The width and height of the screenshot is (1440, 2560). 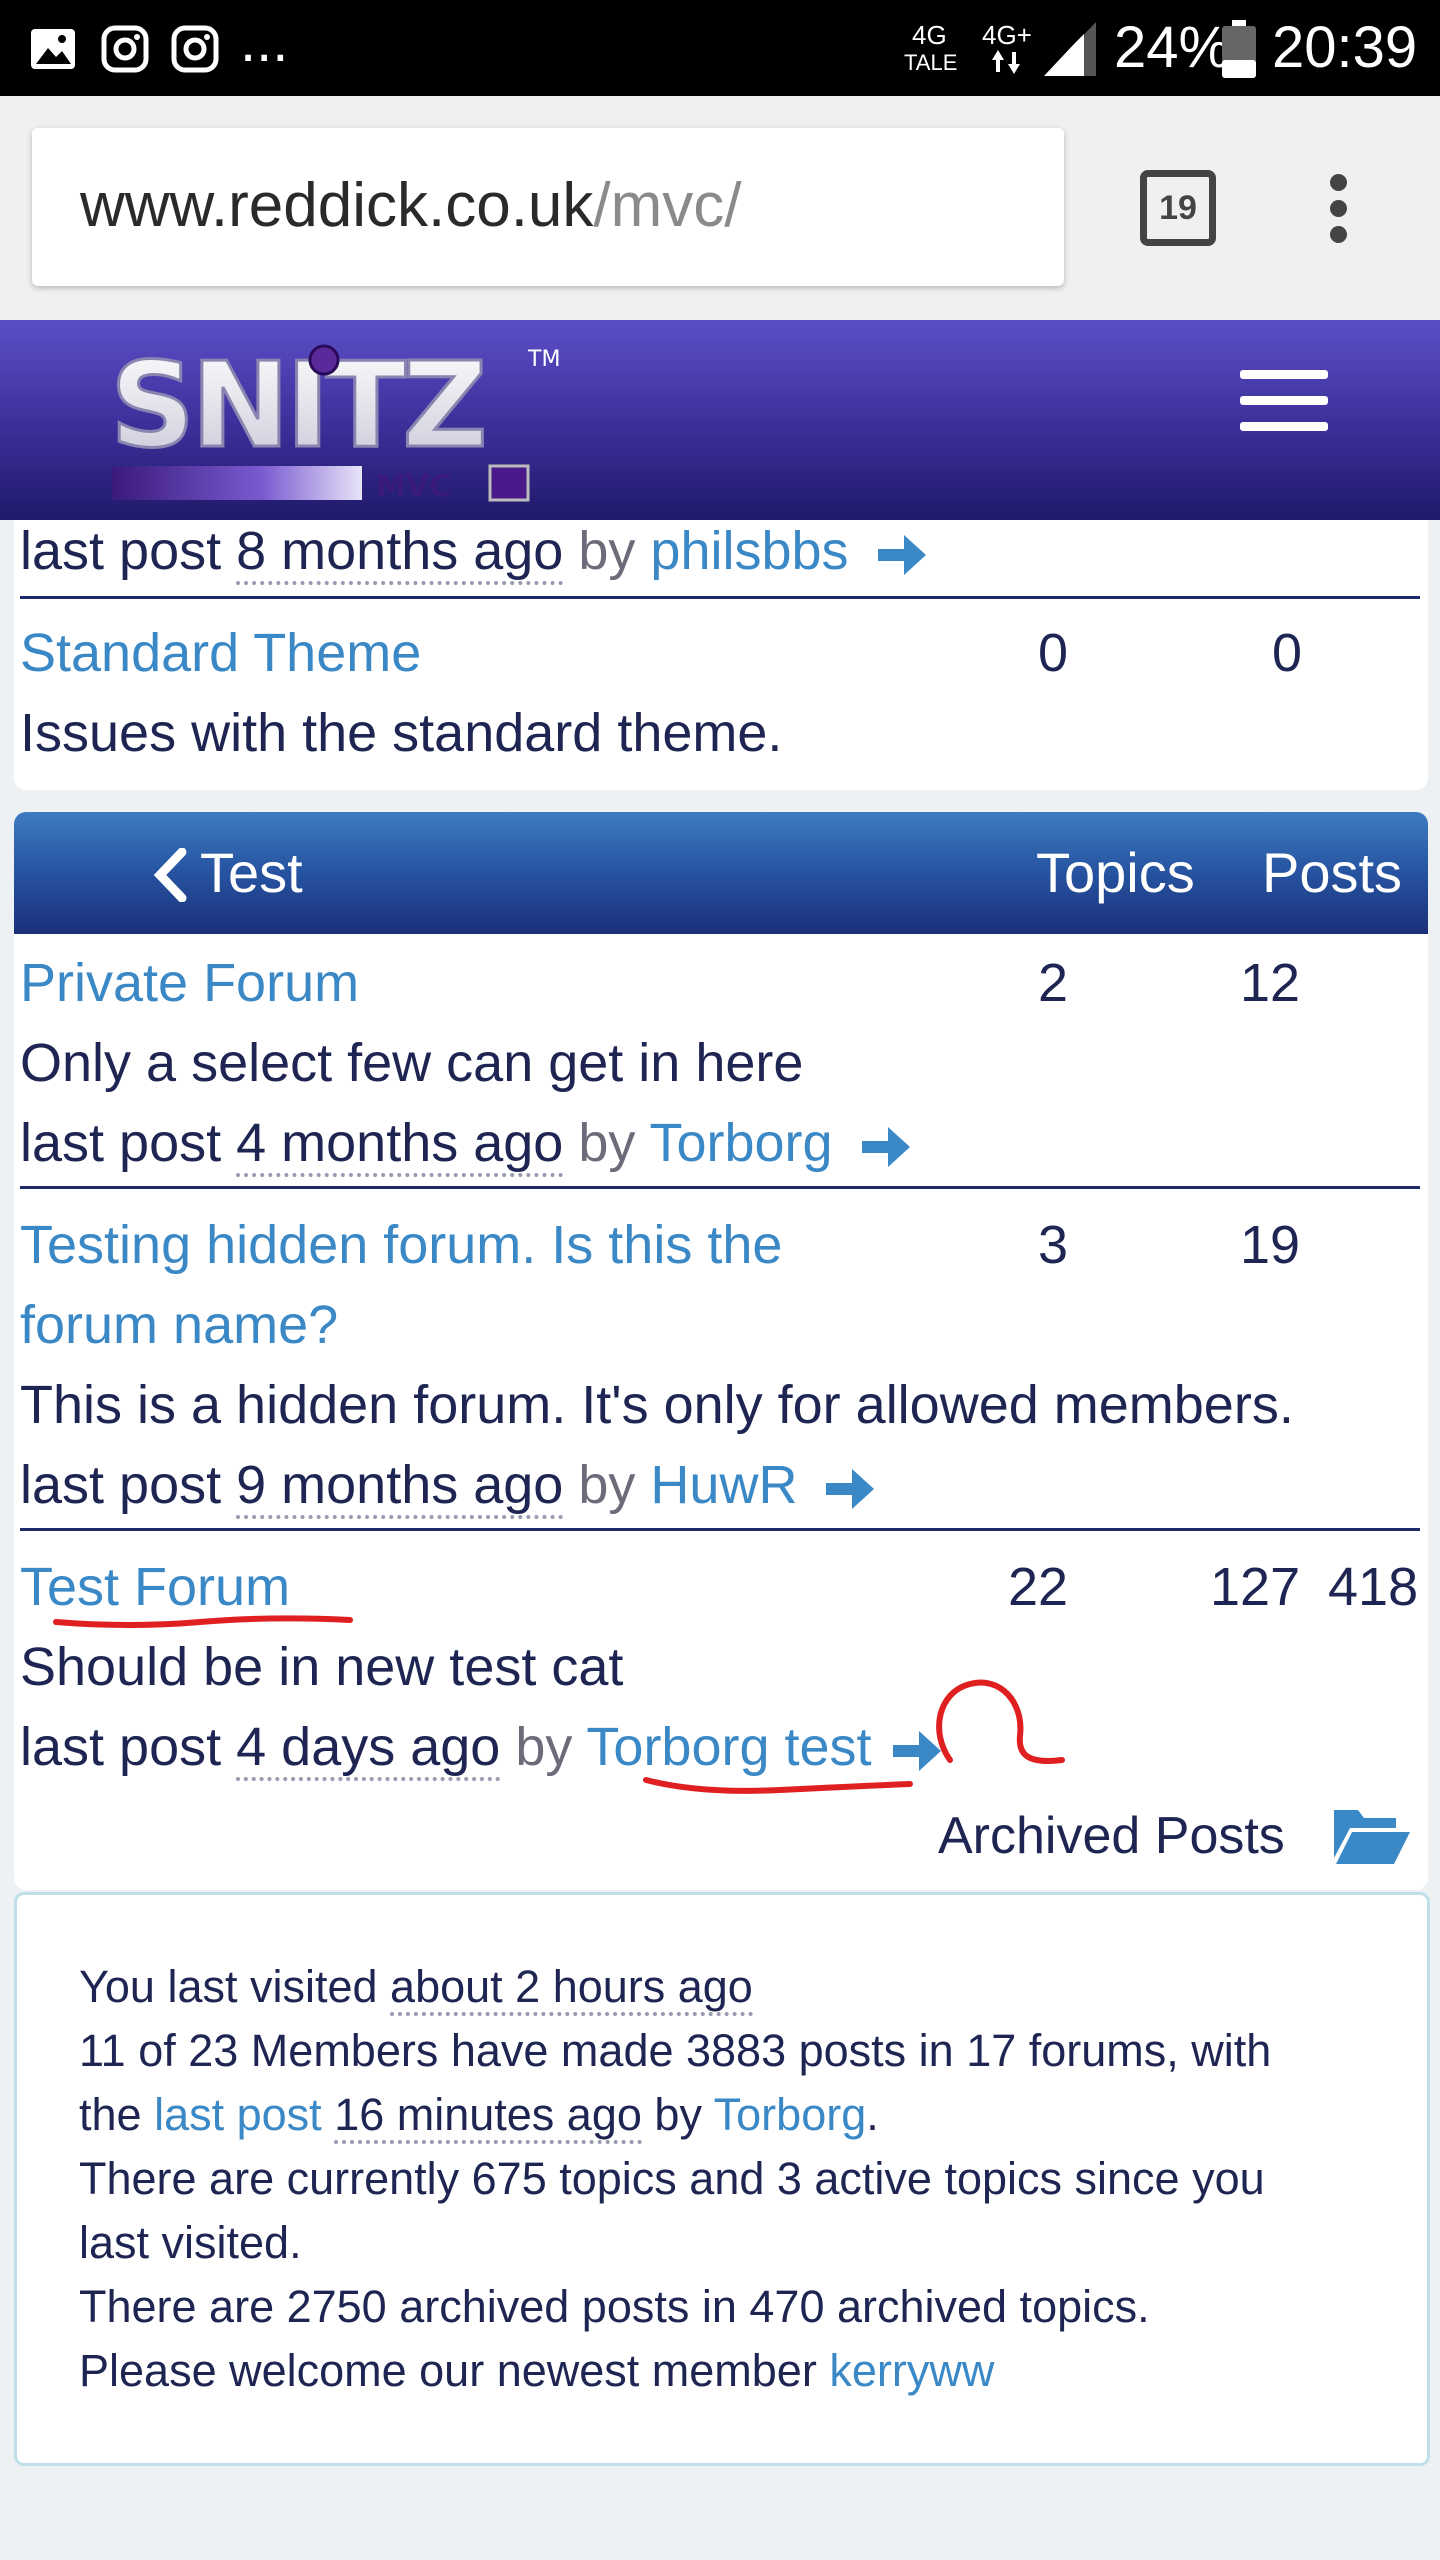 I want to click on stats-last-visited: You last visited about 2 hours ago, so click(x=416, y=1988).